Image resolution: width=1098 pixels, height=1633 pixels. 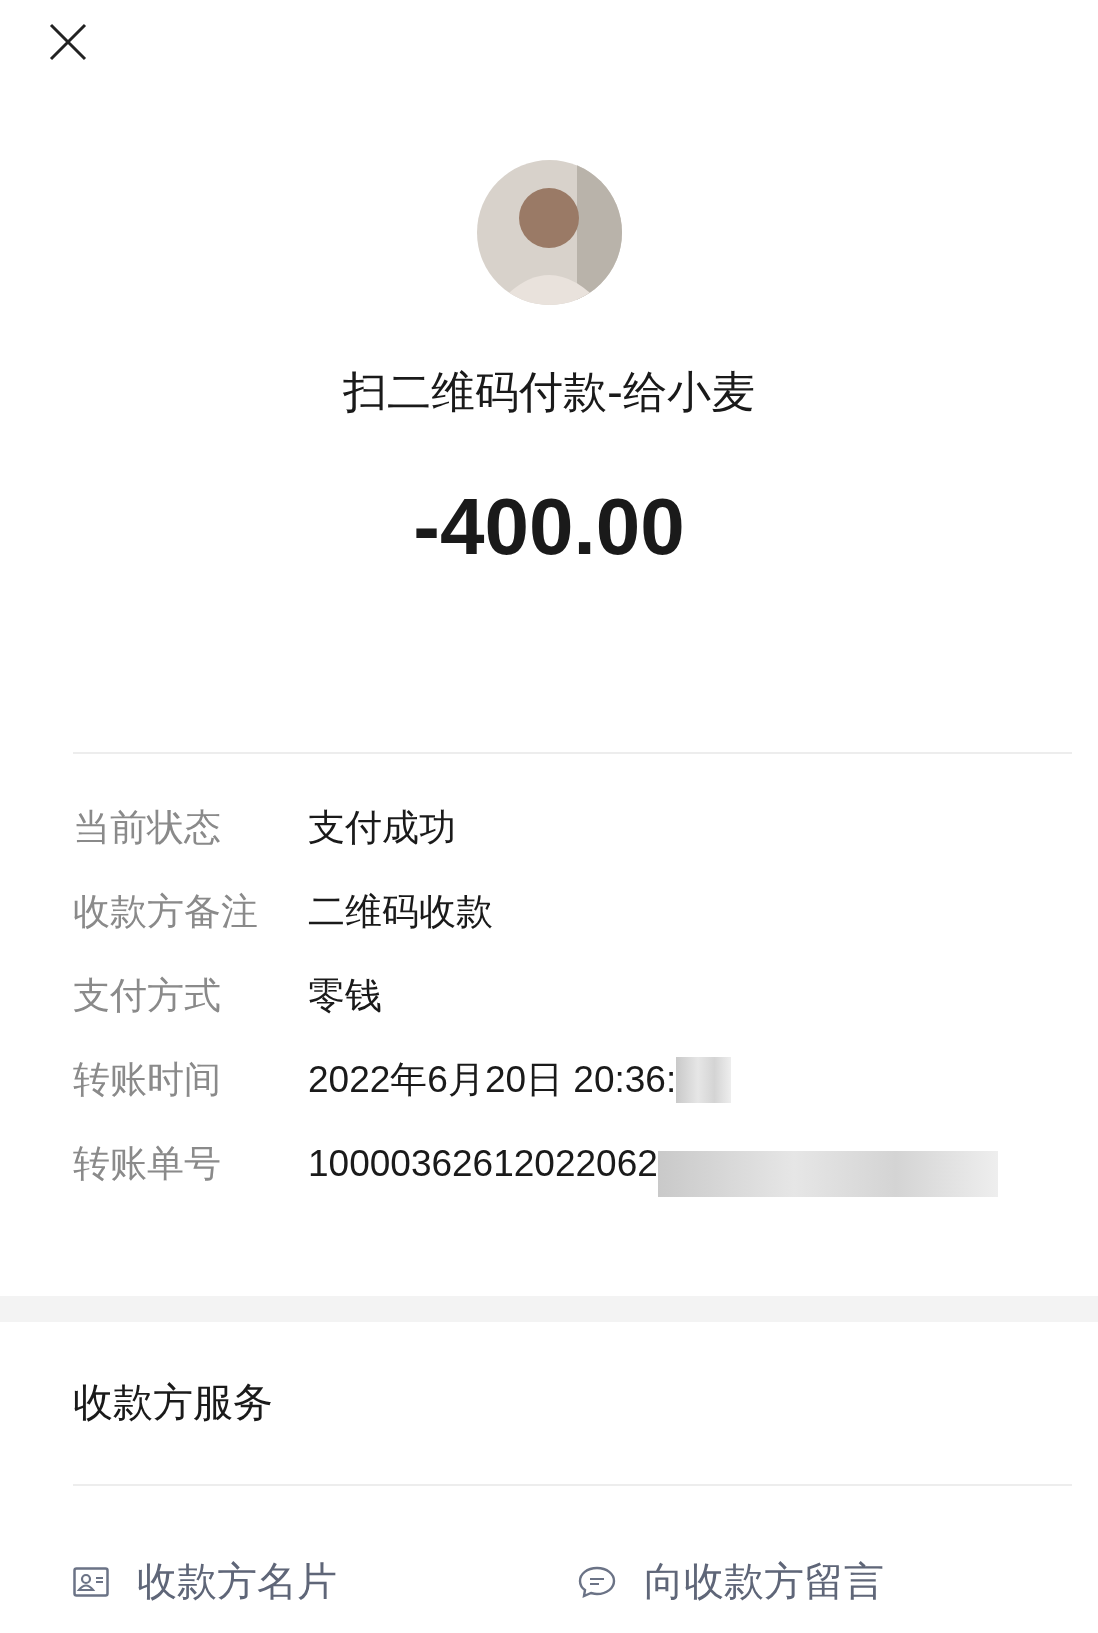 What do you see at coordinates (549, 527) in the screenshot?
I see `amount: -400.00` at bounding box center [549, 527].